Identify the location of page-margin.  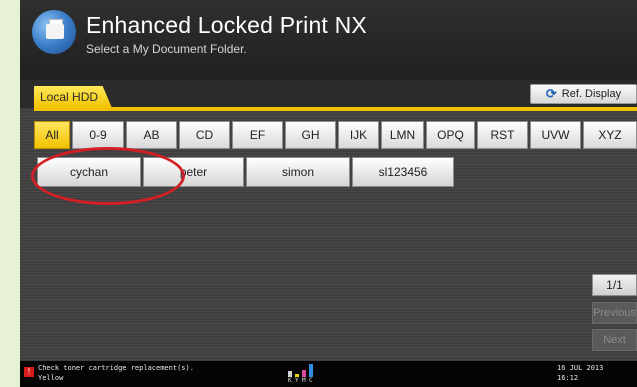
(10, 193).